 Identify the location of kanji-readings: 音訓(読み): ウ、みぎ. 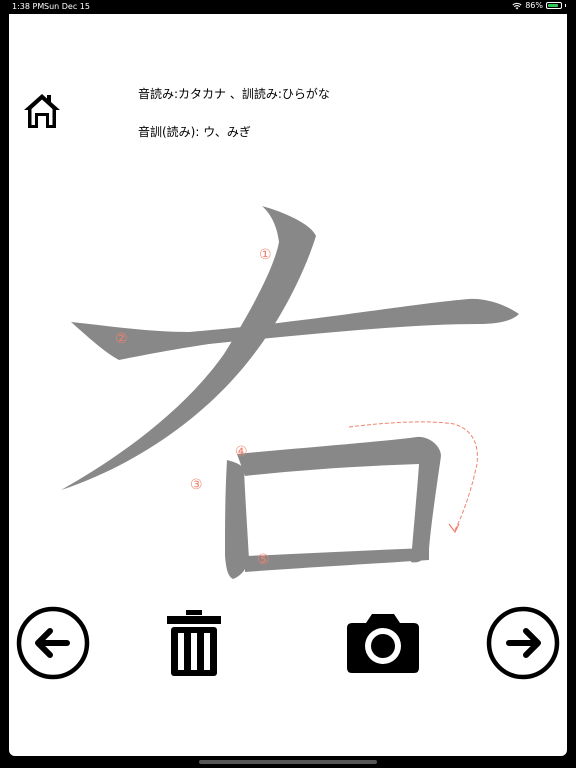
(194, 132).